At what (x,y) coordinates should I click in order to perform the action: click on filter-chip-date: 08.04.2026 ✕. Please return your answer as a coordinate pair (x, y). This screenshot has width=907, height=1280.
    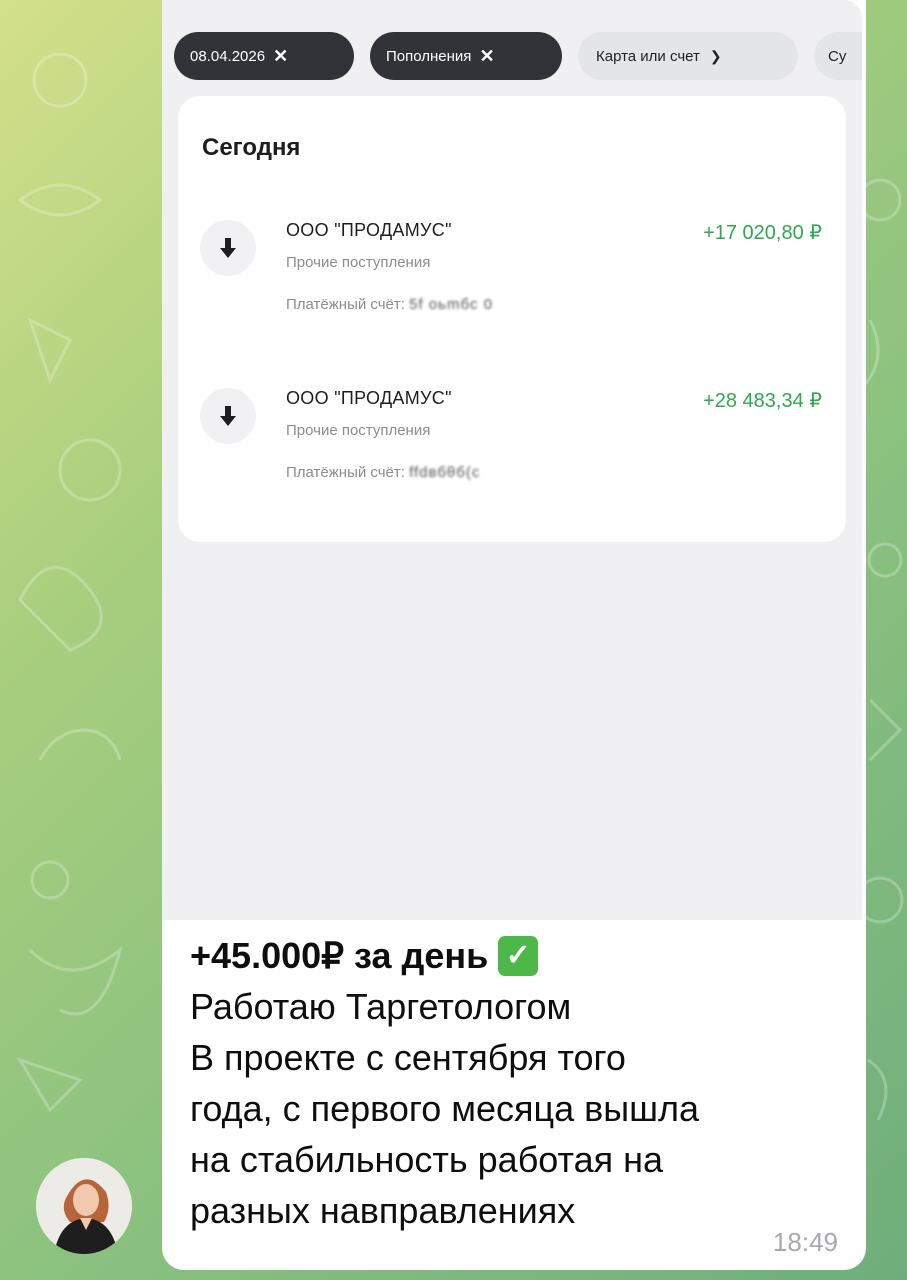
    Looking at the image, I should click on (264, 56).